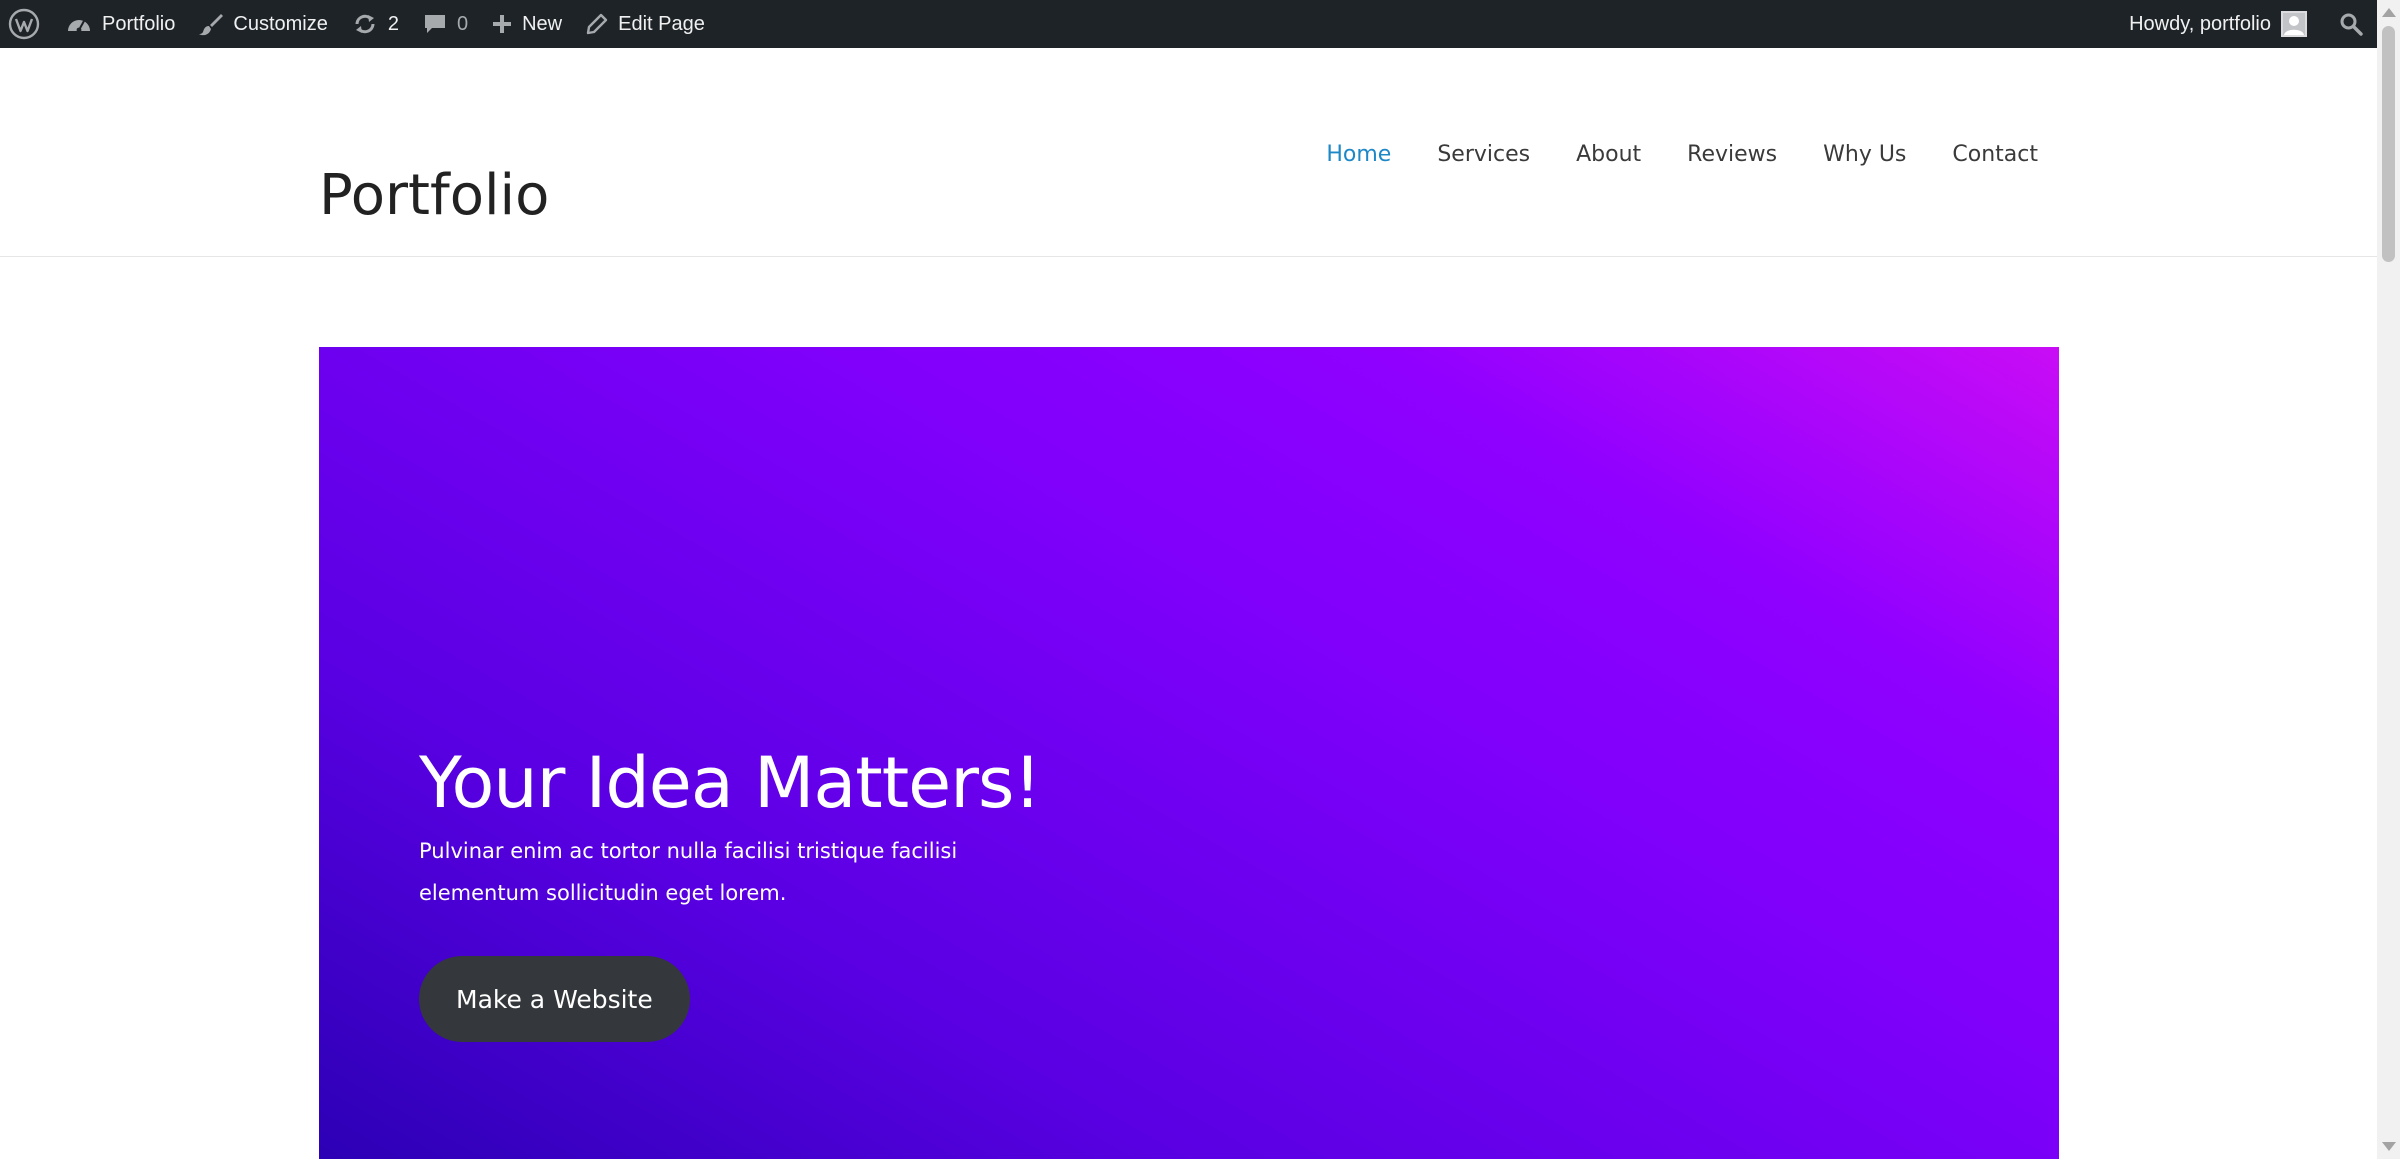 The width and height of the screenshot is (2400, 1159). What do you see at coordinates (434, 196) in the screenshot?
I see `site-title: Portfolio` at bounding box center [434, 196].